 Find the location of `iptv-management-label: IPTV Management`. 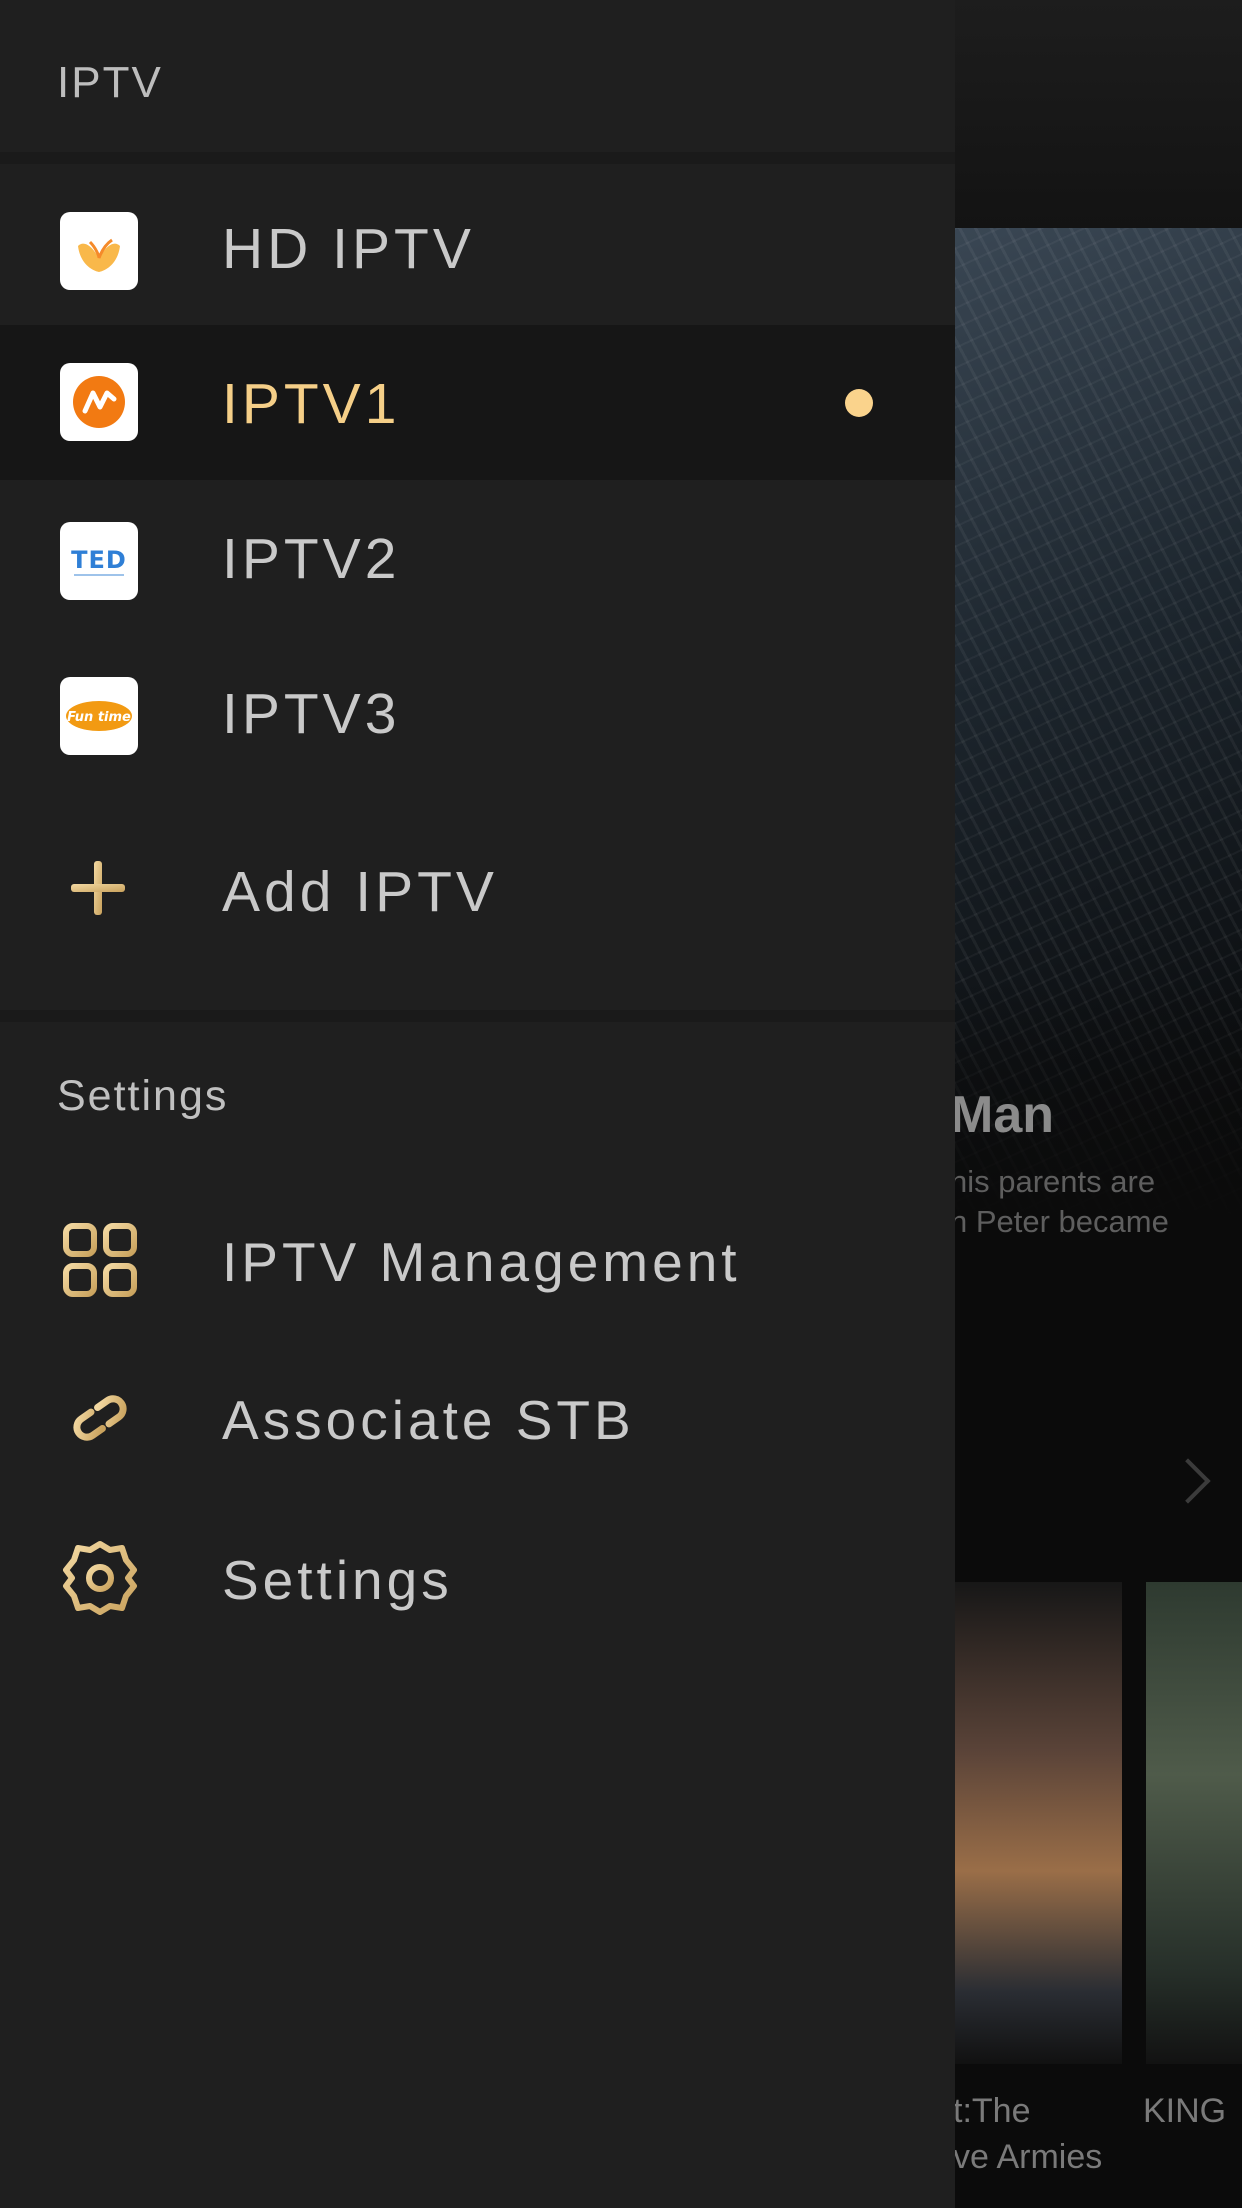

iptv-management-label: IPTV Management is located at coordinates (481, 1262).